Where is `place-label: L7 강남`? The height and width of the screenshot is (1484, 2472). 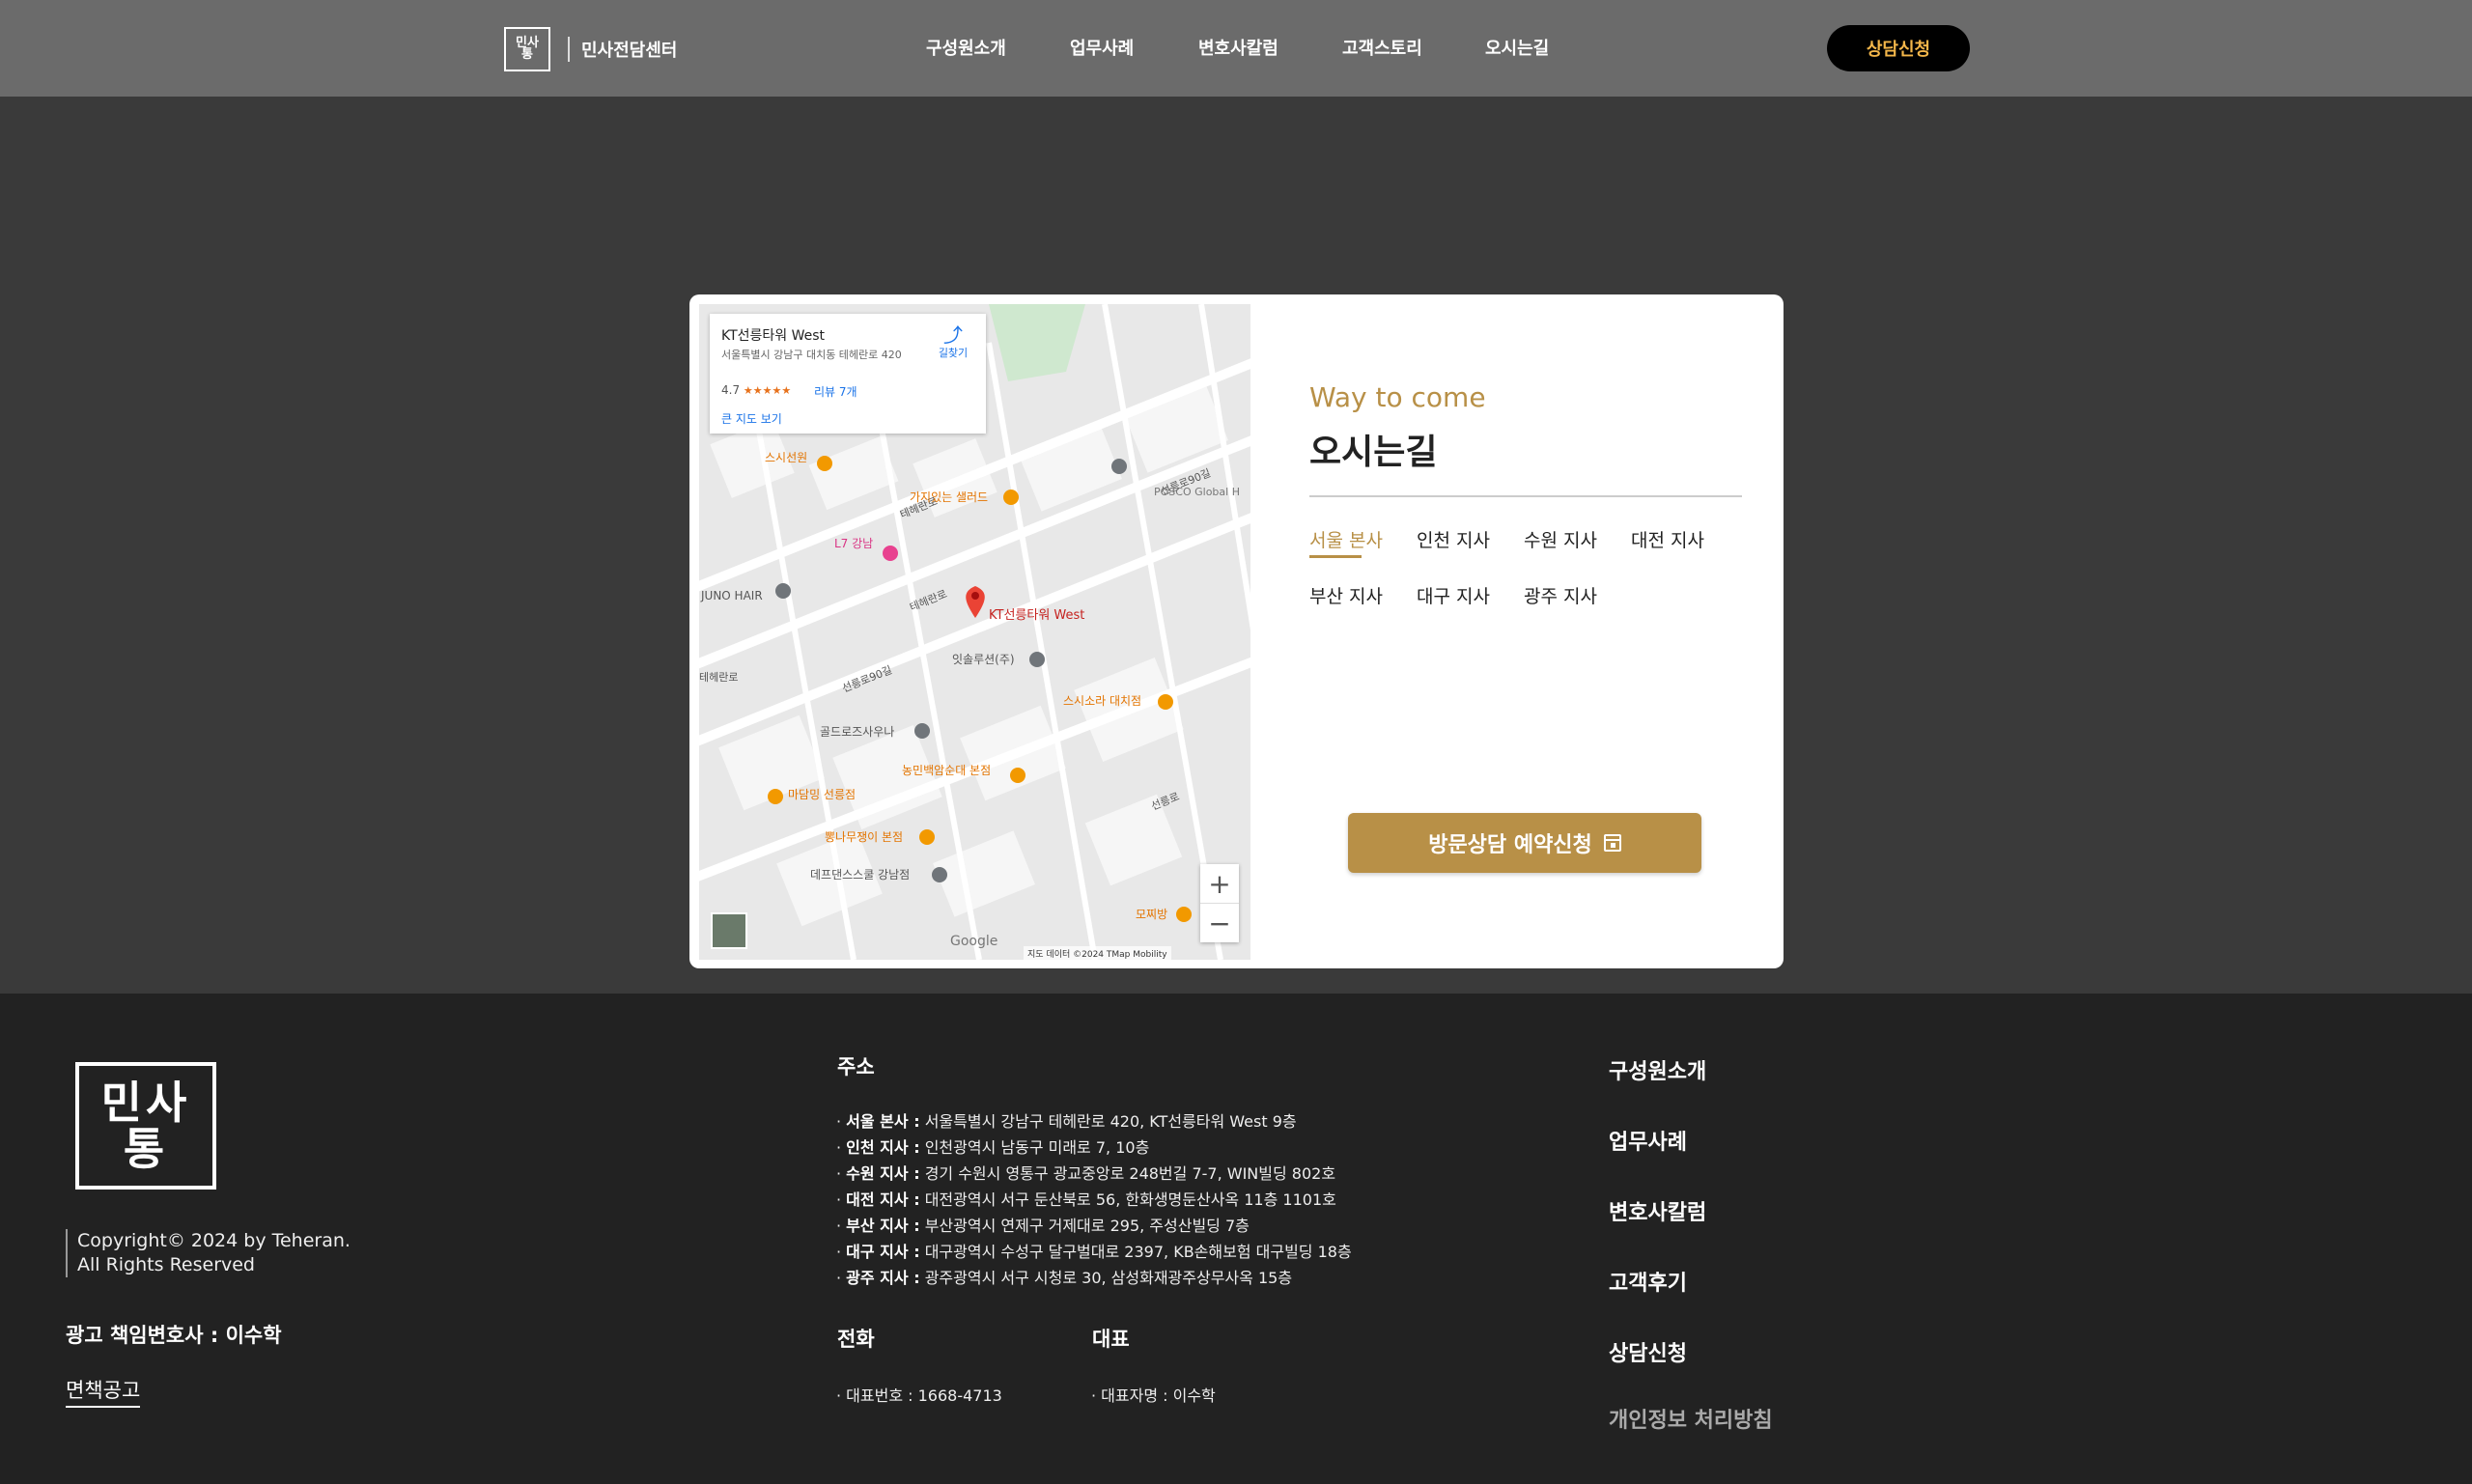
place-label: L7 강남 is located at coordinates (853, 544).